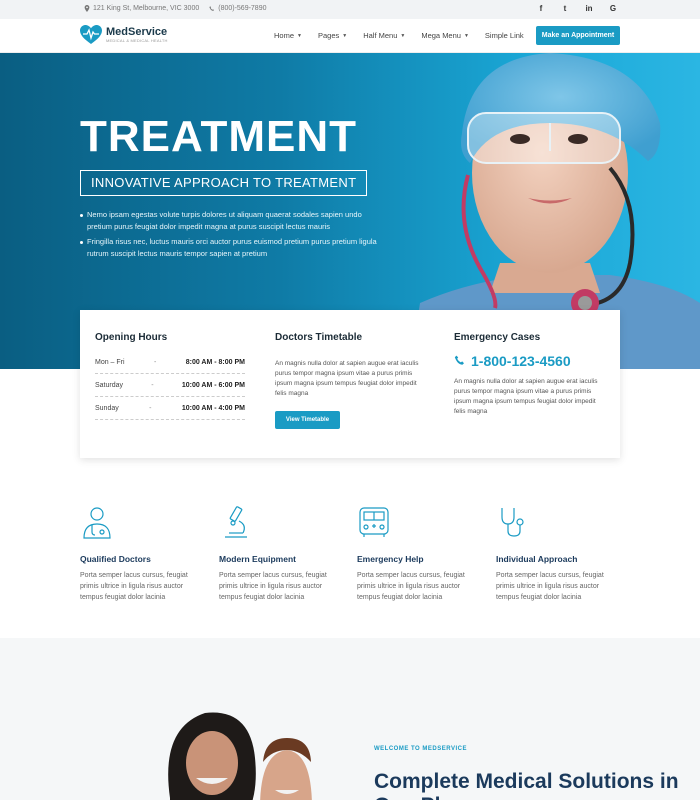 The width and height of the screenshot is (700, 800). What do you see at coordinates (146, 8) in the screenshot?
I see `address-text: 121 King St, Melbourne, VIC 3000` at bounding box center [146, 8].